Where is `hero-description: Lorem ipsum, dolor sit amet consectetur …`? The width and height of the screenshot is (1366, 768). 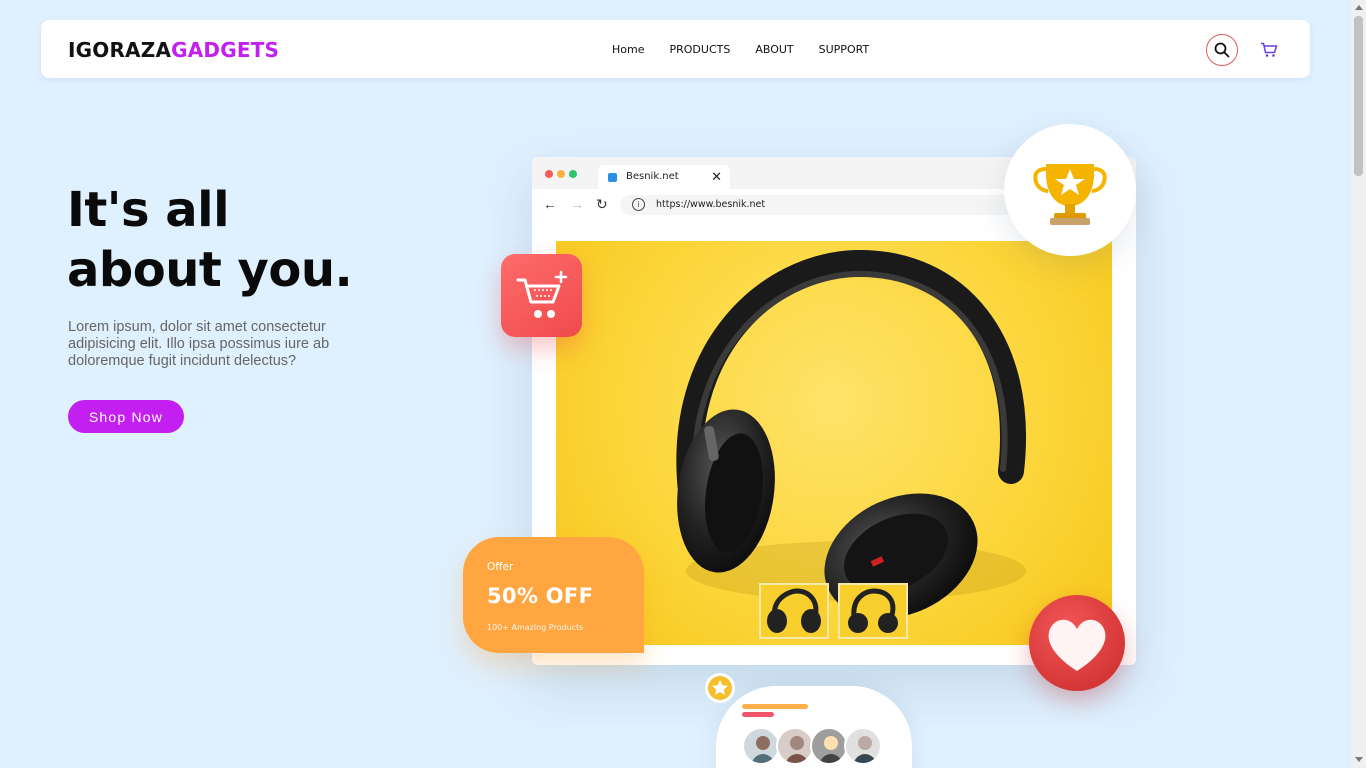
hero-description: Lorem ipsum, dolor sit amet consectetur … is located at coordinates (199, 344).